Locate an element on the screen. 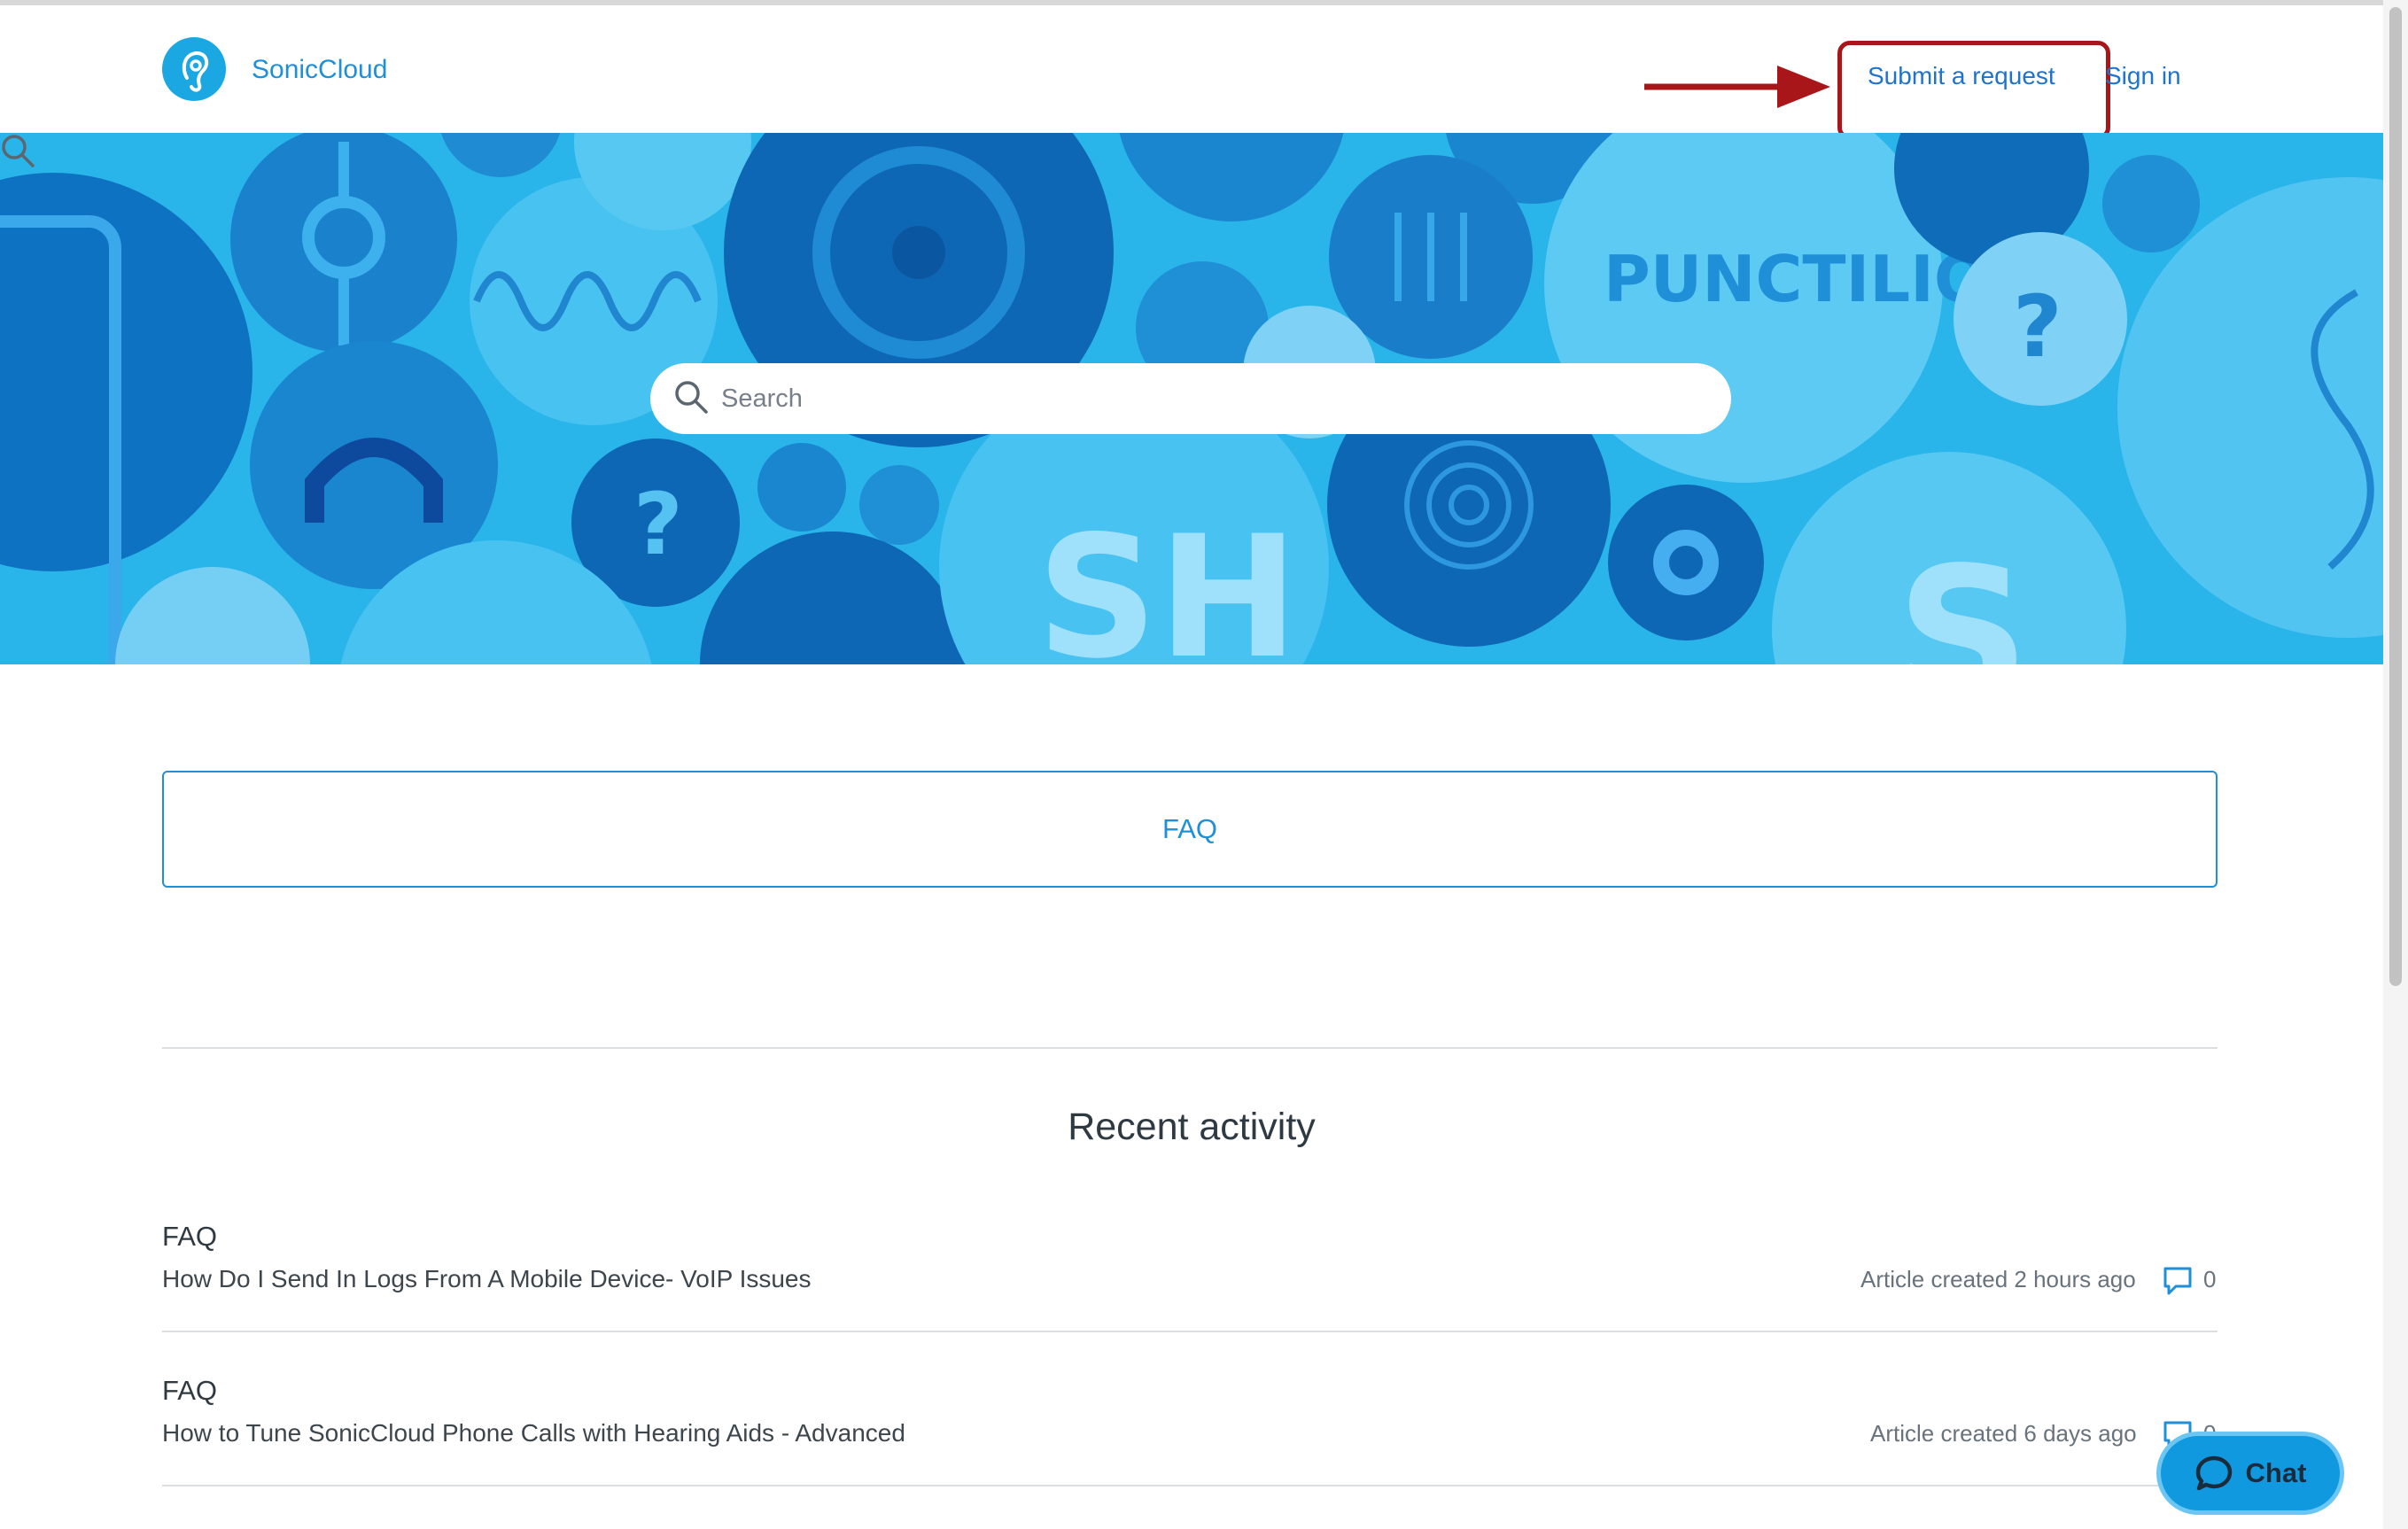  soniccloud-logo-icon is located at coordinates (194, 69).